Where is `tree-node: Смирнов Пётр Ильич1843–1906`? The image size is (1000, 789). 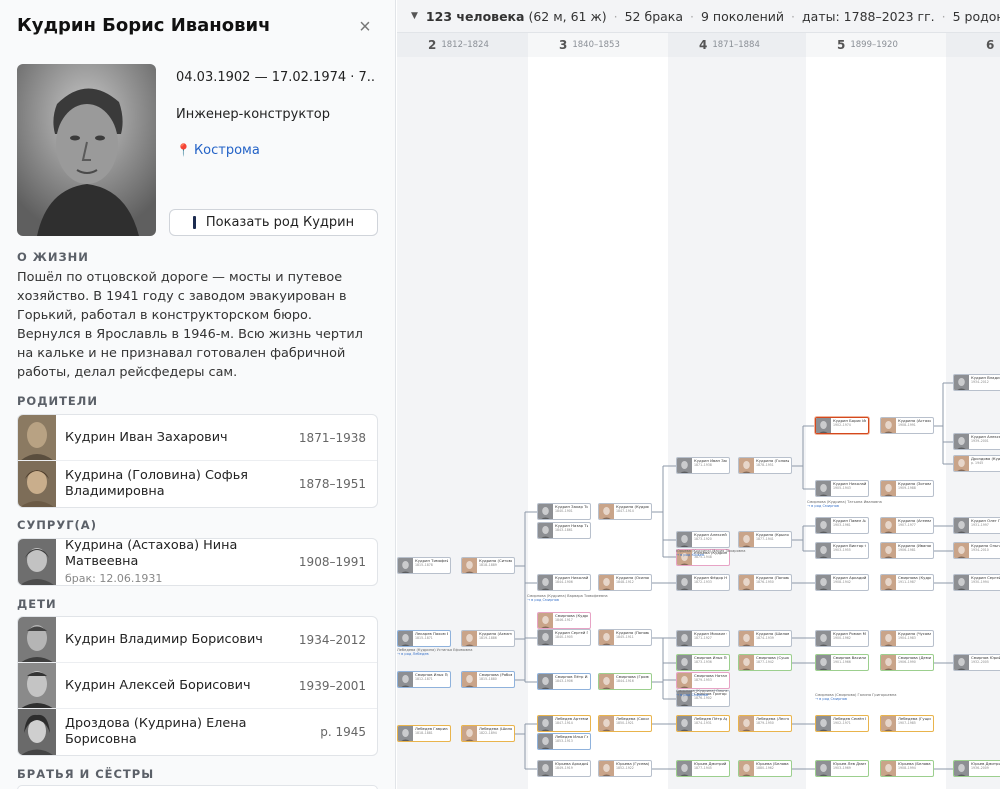 tree-node: Смирнов Пётр Ильич1843–1906 is located at coordinates (564, 681).